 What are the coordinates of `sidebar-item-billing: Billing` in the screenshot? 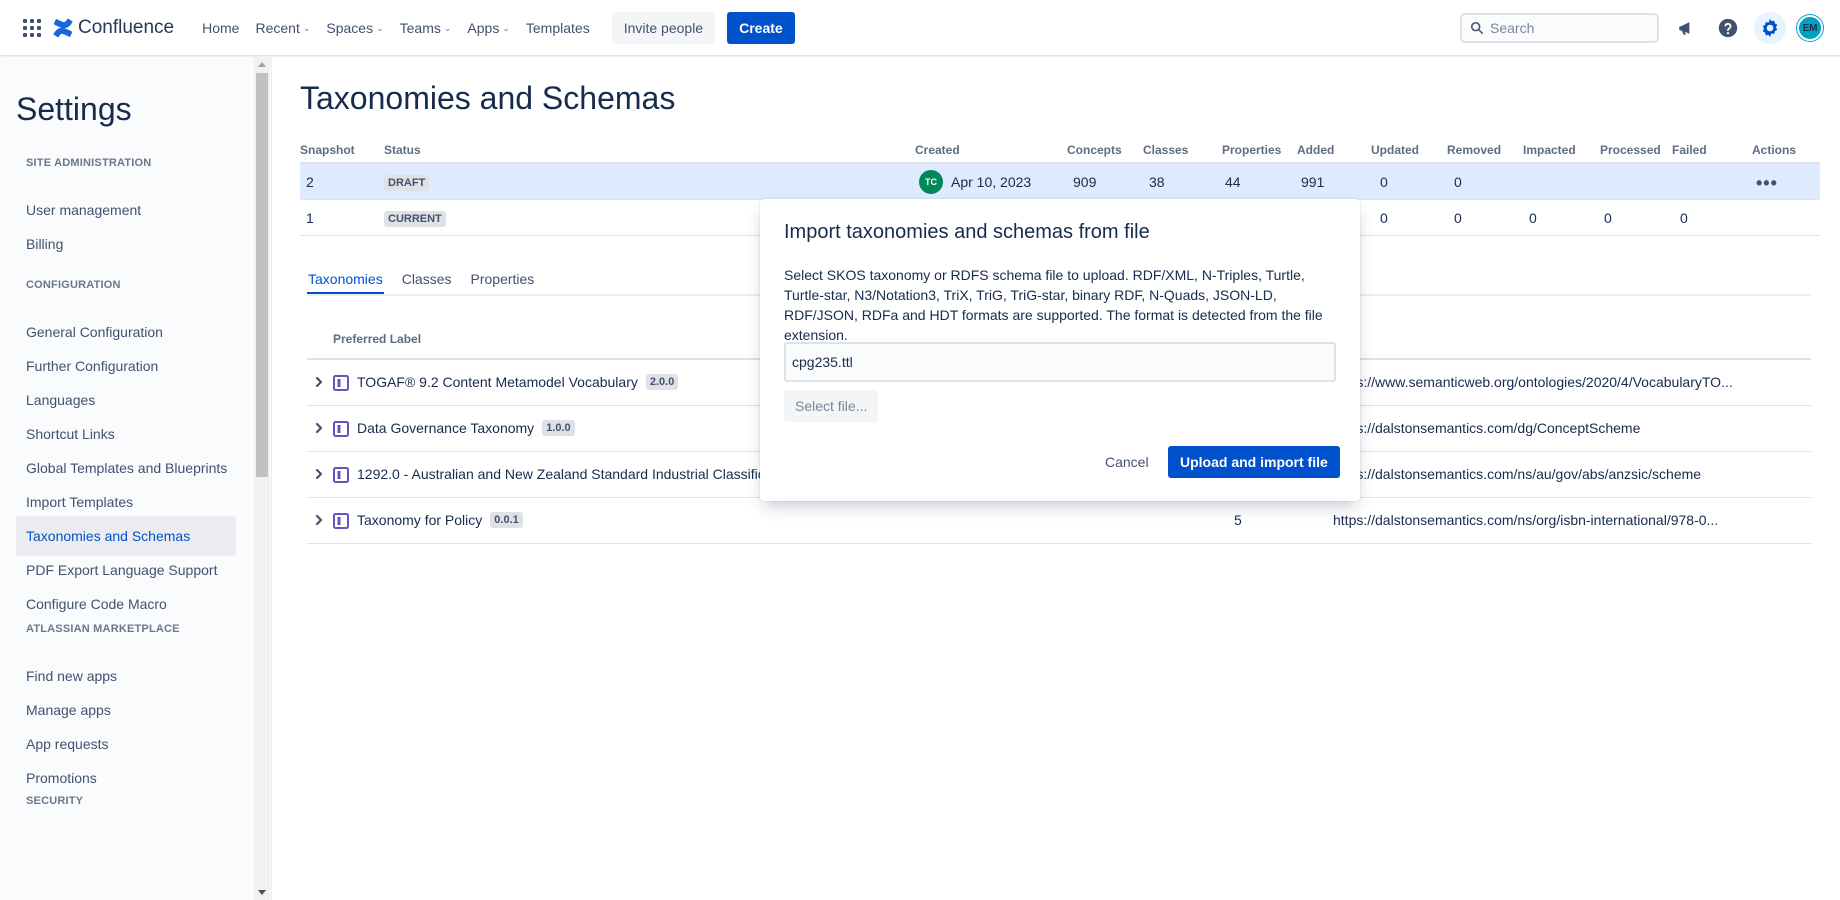 It's located at (126, 244).